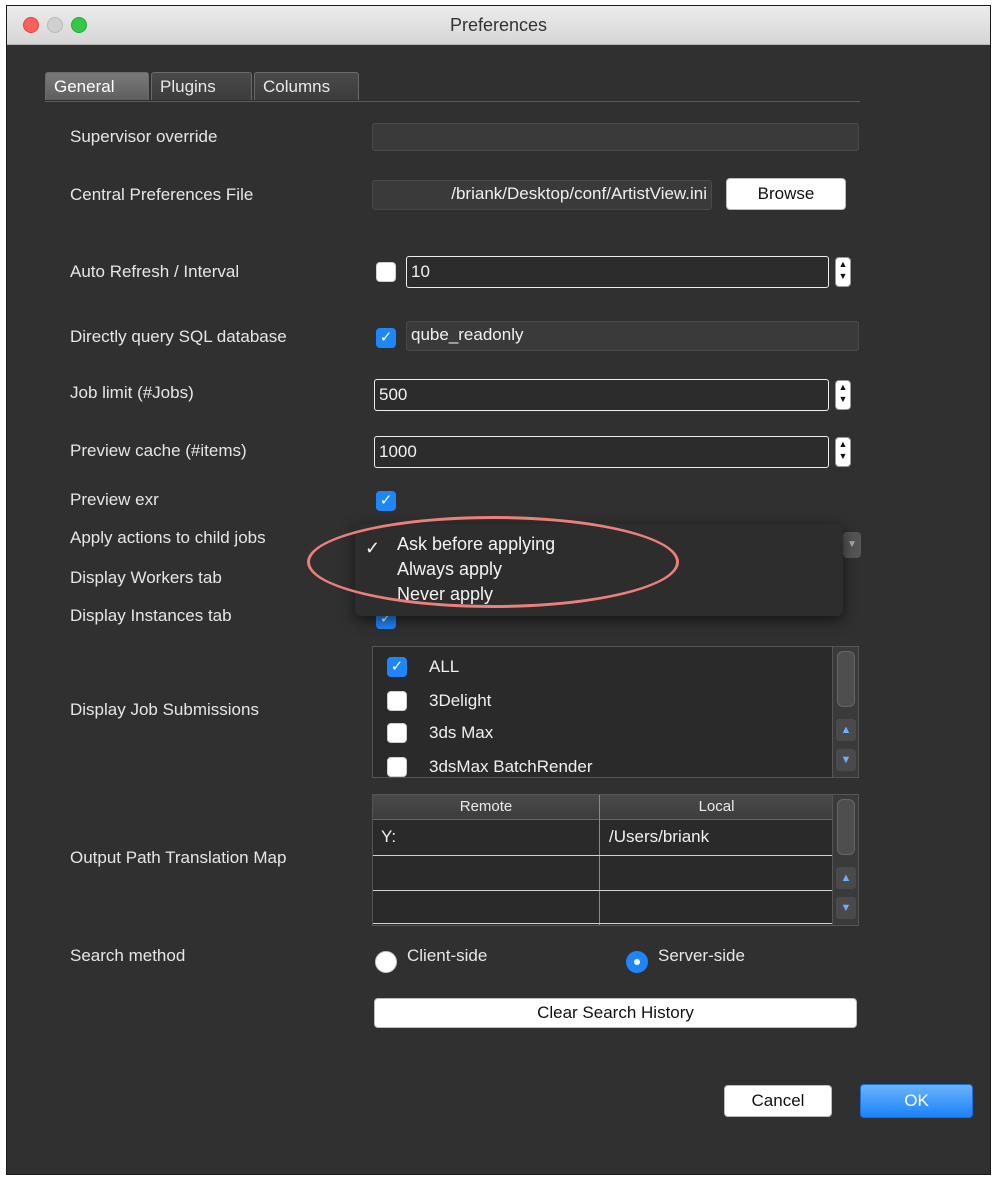  I want to click on list-item: 3dsMax BatchRender, so click(603, 765).